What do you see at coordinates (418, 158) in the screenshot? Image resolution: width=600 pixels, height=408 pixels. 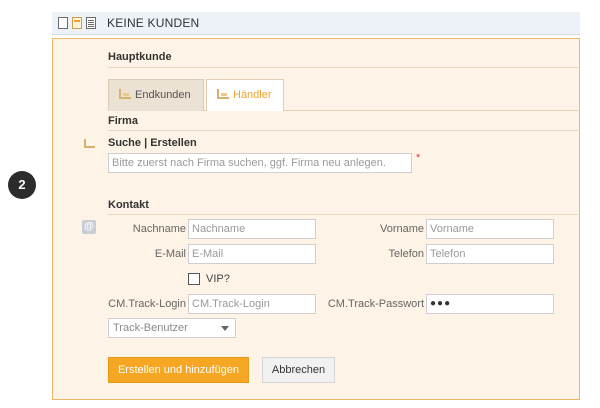 I see `required-marker: *` at bounding box center [418, 158].